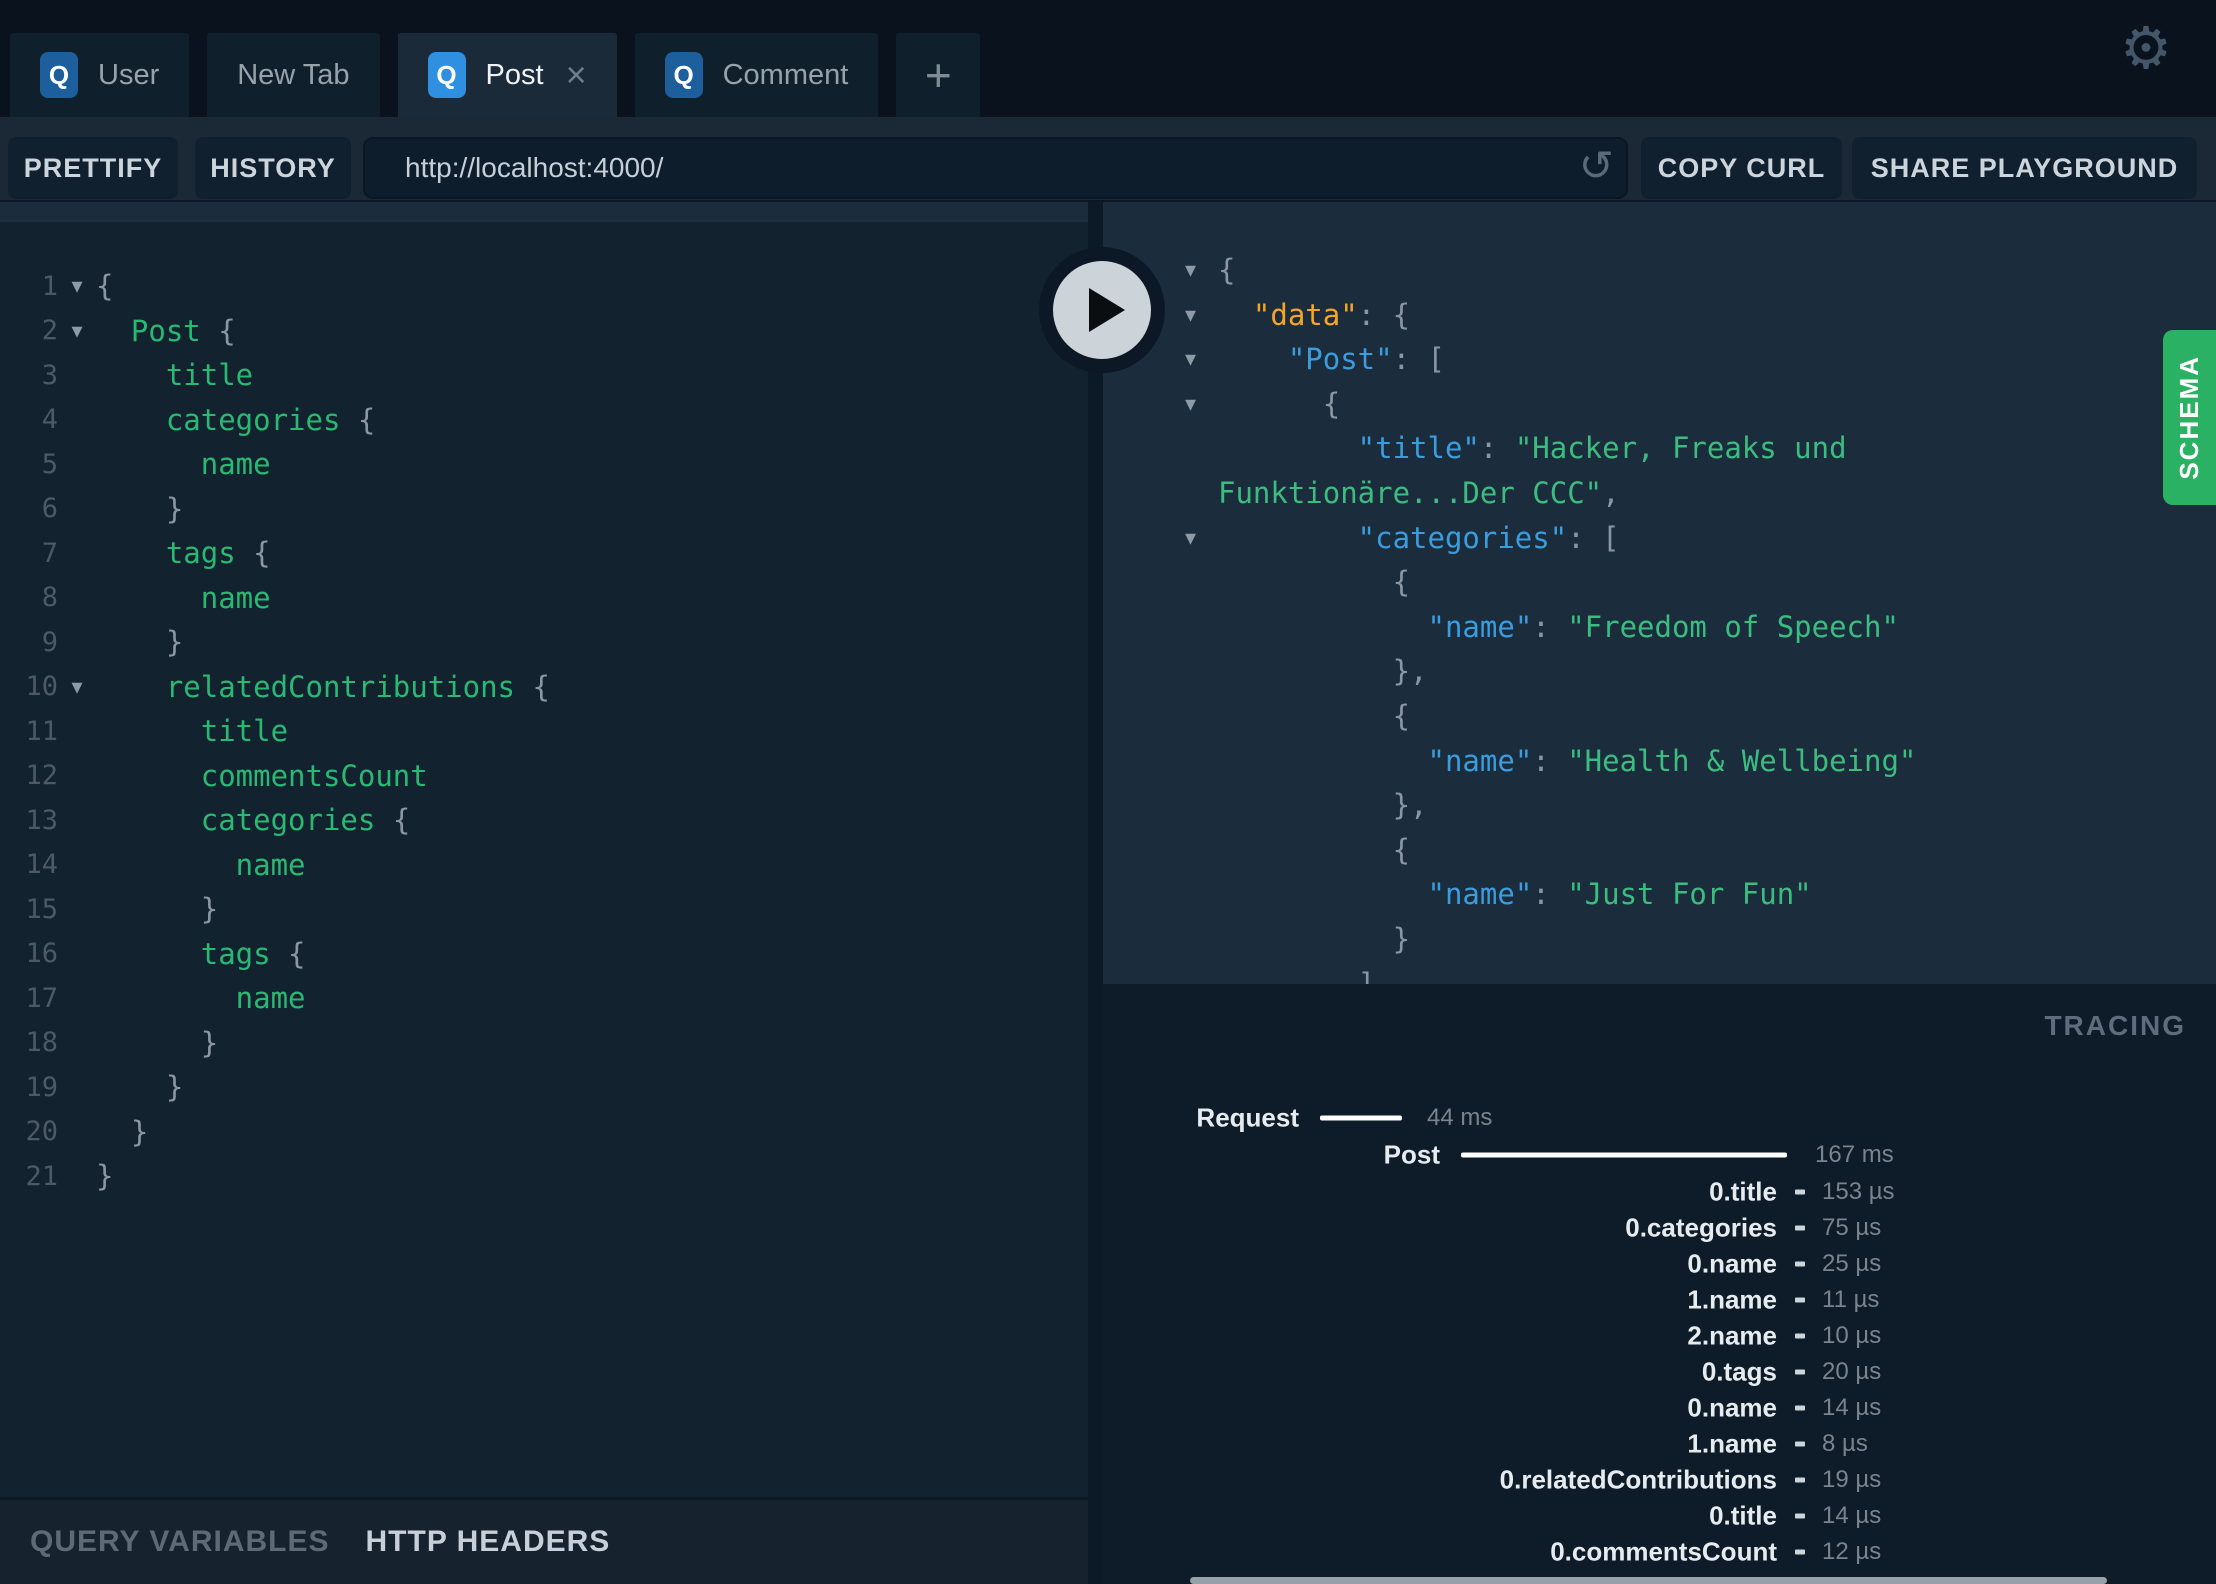  I want to click on share-playground-button: SHARE PLAYGROUND, so click(2024, 168).